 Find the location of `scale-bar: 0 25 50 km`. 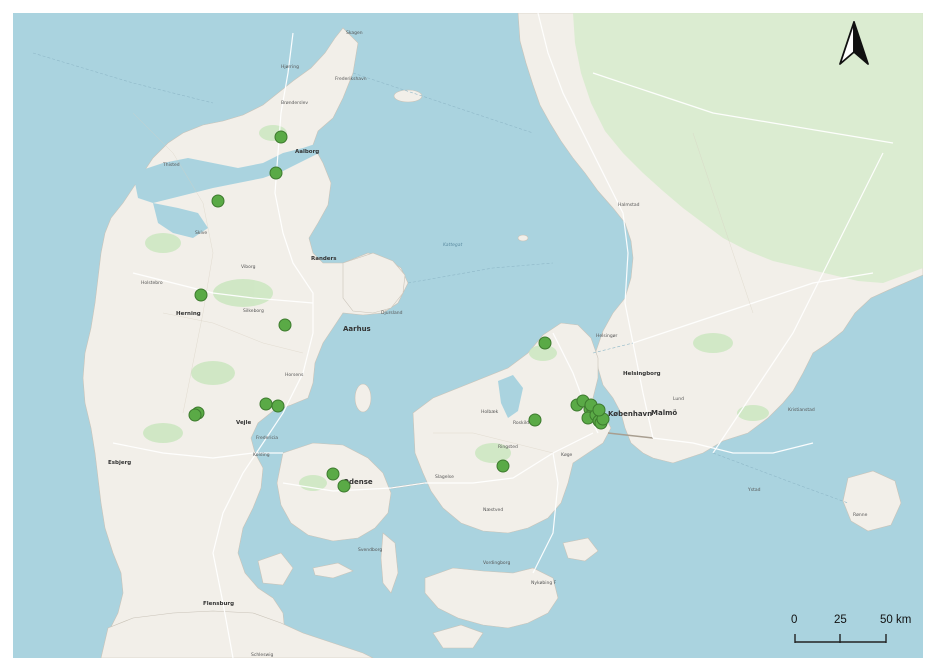

scale-bar: 0 25 50 km is located at coordinates (850, 632).